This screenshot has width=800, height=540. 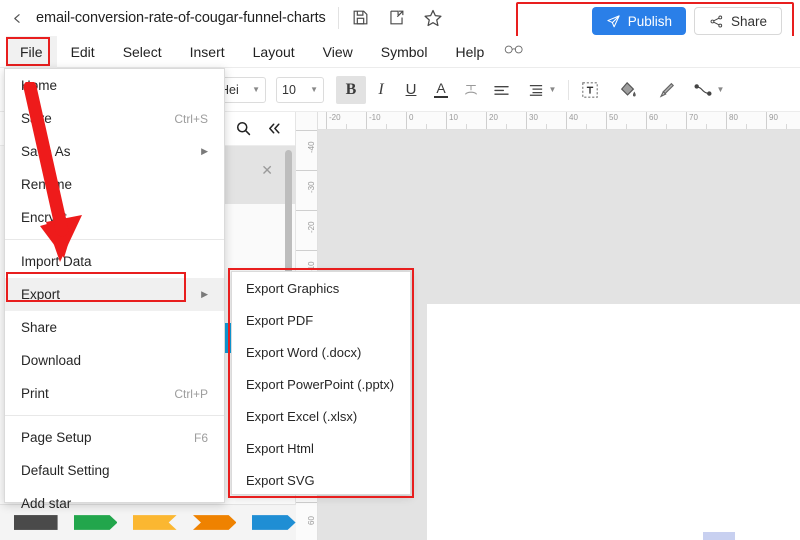 What do you see at coordinates (46, 151) in the screenshot?
I see `menu-label: Save As` at bounding box center [46, 151].